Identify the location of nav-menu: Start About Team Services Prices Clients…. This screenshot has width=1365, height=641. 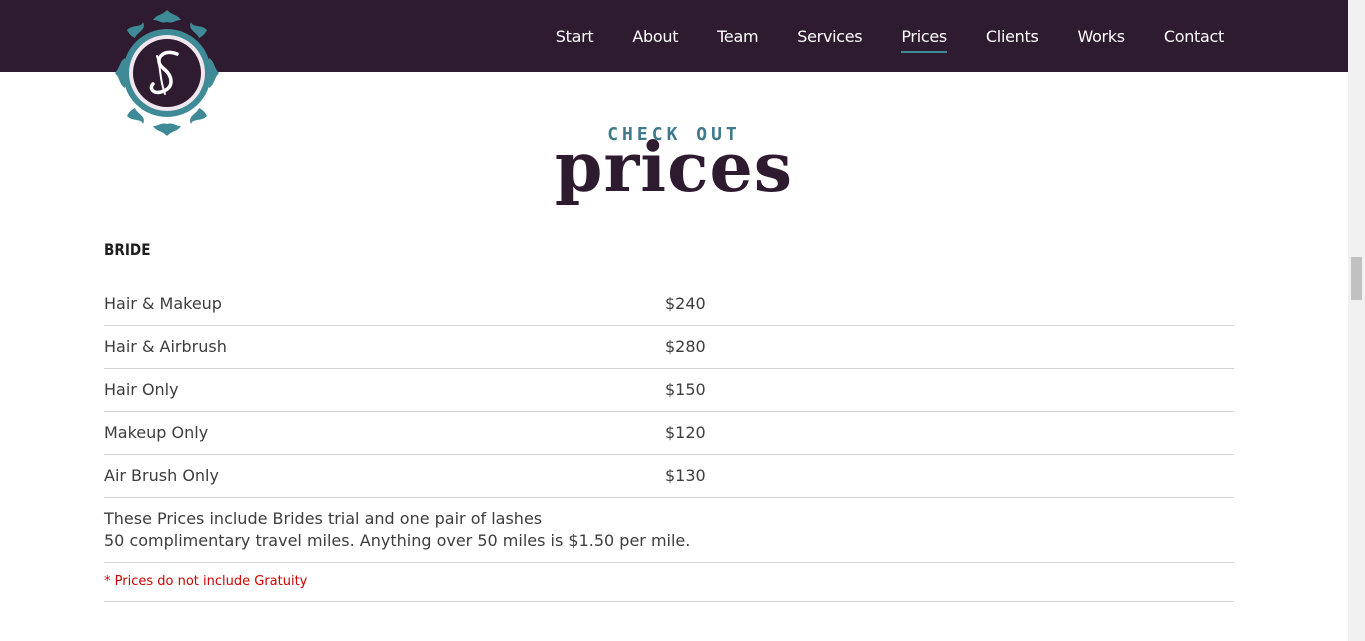
(870, 36).